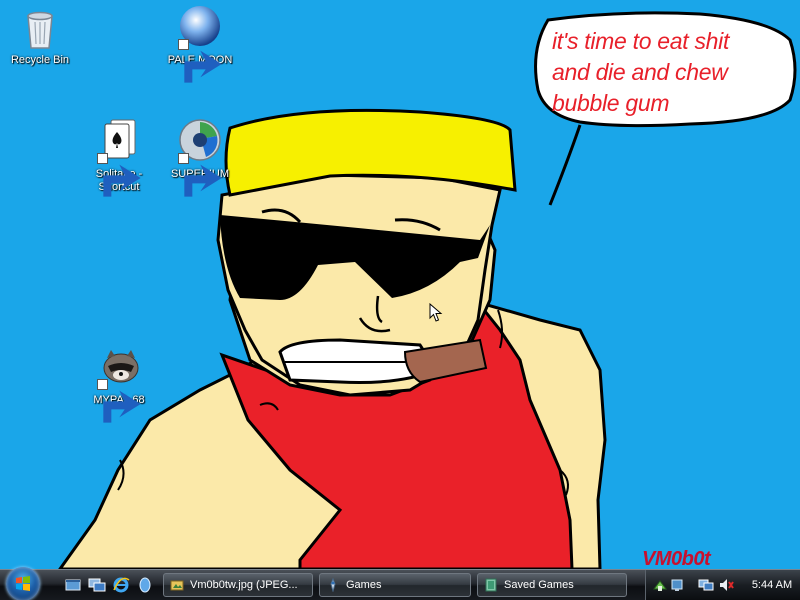 The height and width of the screenshot is (600, 800). What do you see at coordinates (660, 585) in the screenshot?
I see `network-icon` at bounding box center [660, 585].